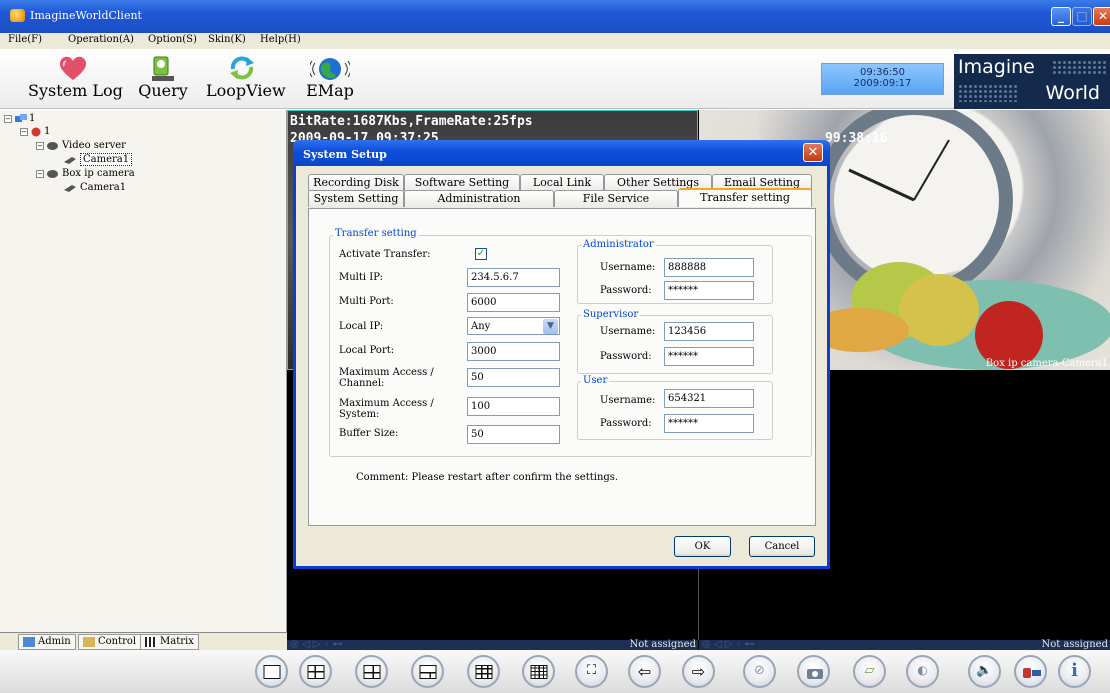  What do you see at coordinates (172, 39) in the screenshot?
I see `menu-option: Option(S)` at bounding box center [172, 39].